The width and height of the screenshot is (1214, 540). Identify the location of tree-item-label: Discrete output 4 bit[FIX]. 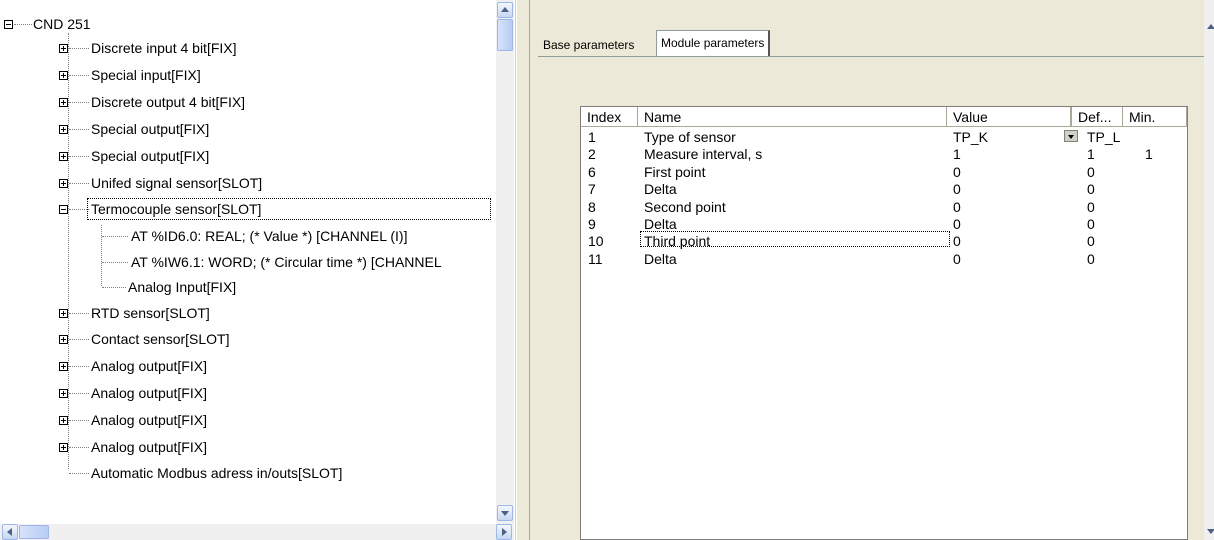
(168, 102).